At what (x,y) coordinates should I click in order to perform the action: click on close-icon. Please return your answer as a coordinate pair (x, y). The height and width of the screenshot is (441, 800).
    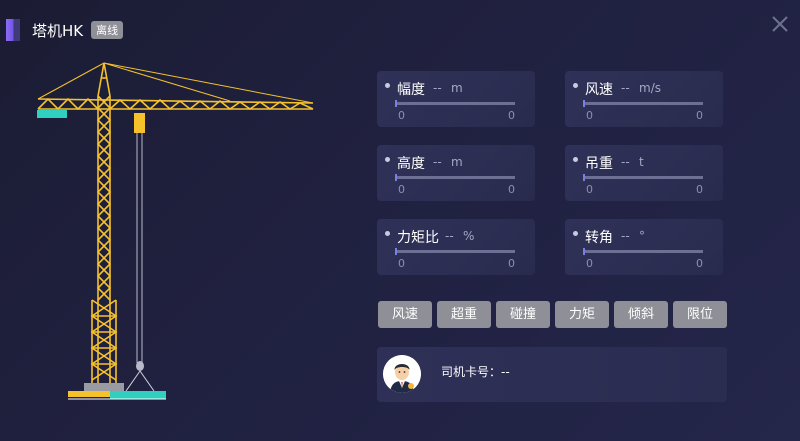
    Looking at the image, I should click on (780, 24).